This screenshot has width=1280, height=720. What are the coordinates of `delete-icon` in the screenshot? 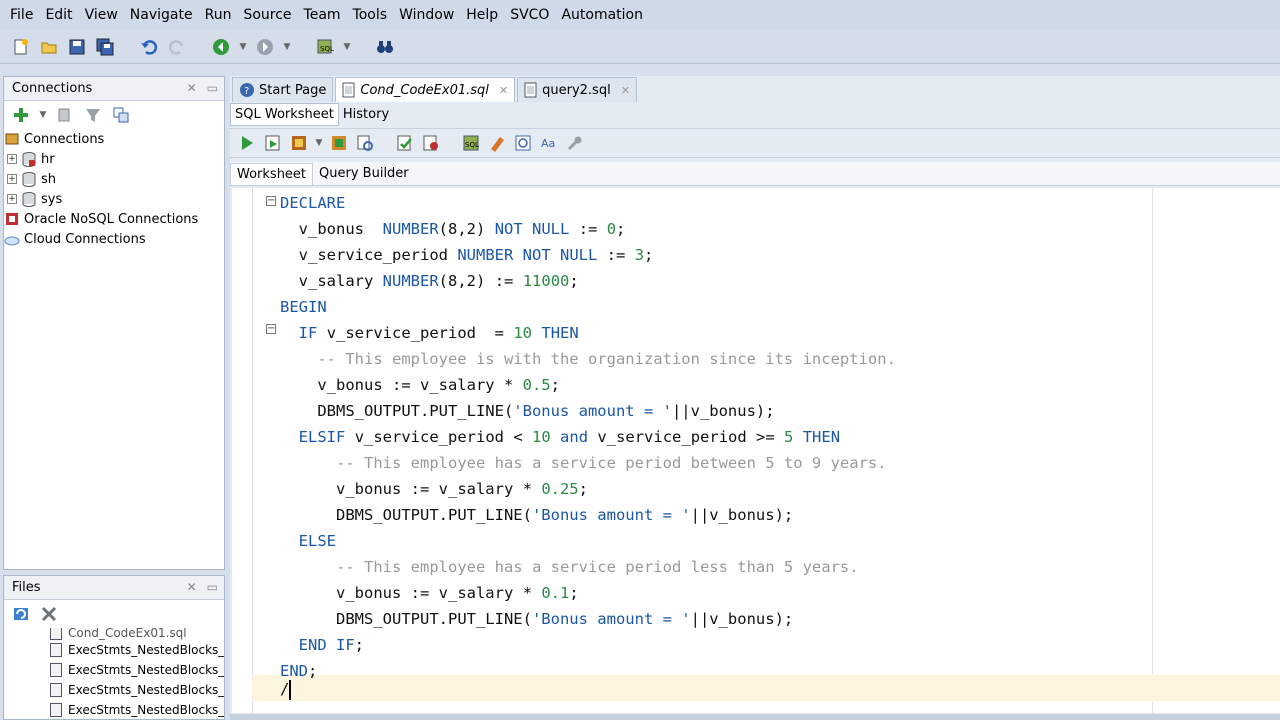 It's located at (49, 614).